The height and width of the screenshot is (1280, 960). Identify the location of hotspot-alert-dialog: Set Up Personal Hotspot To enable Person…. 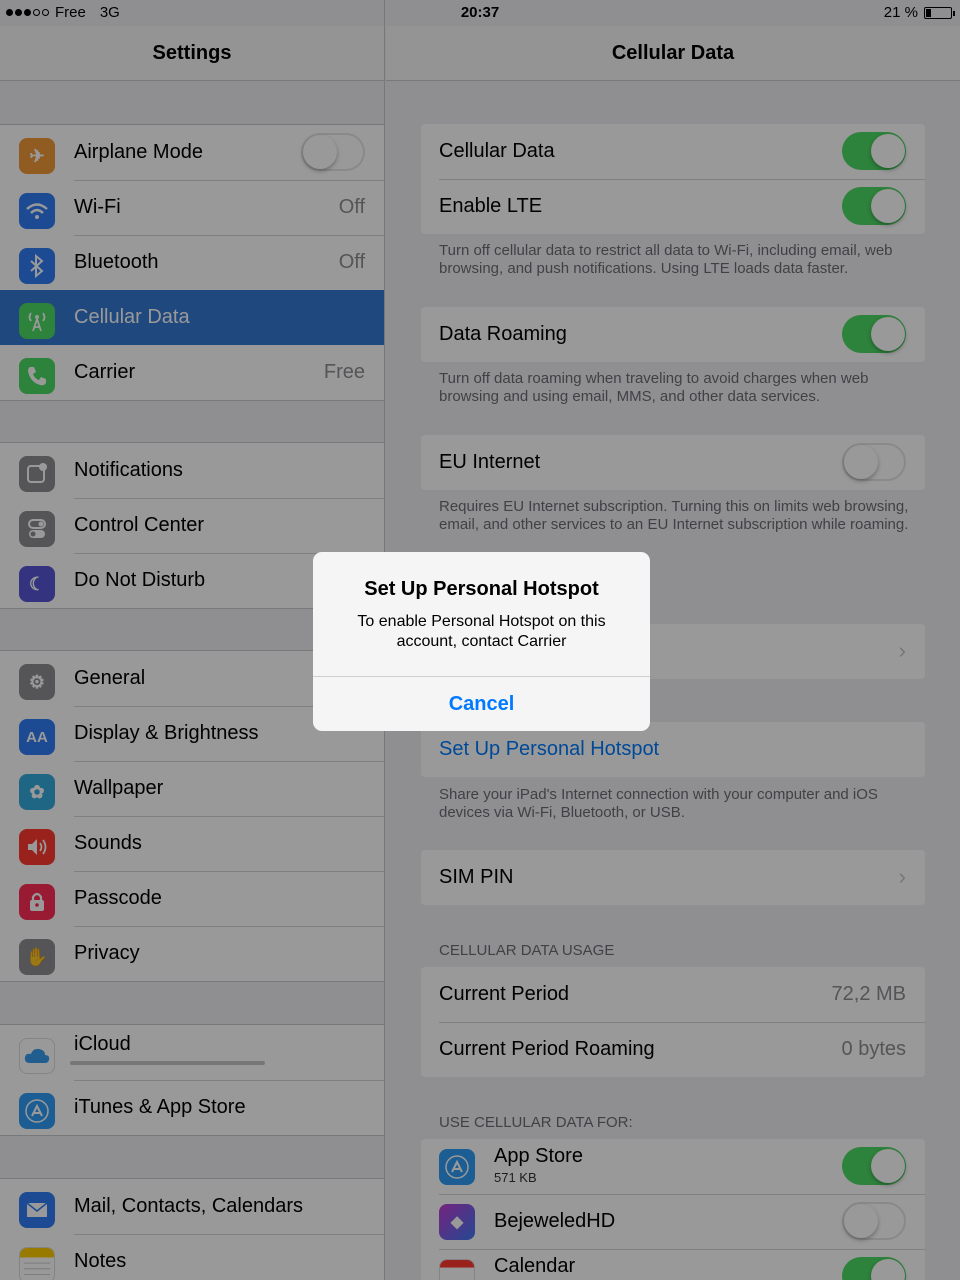
(481, 641).